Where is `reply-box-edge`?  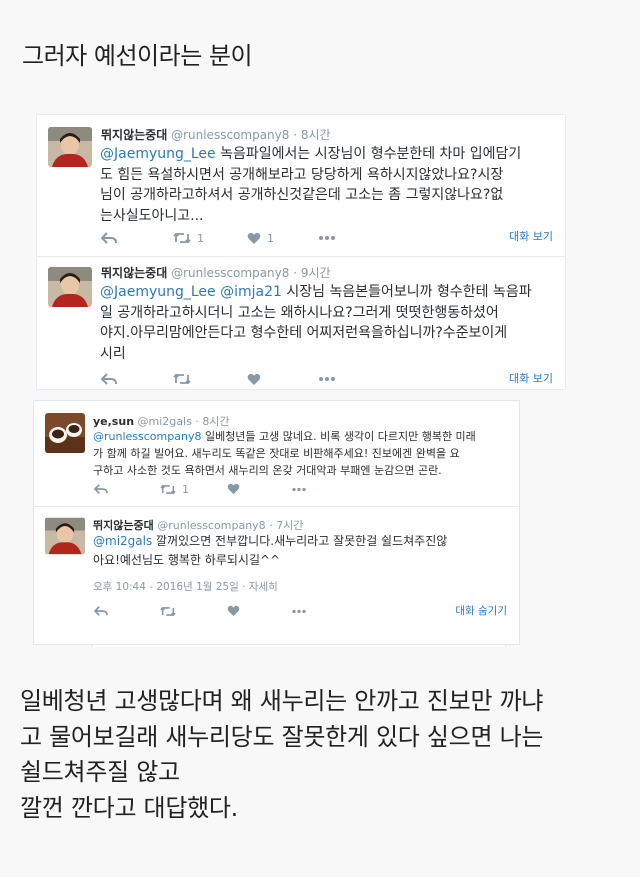
reply-box-edge is located at coordinates (299, 645).